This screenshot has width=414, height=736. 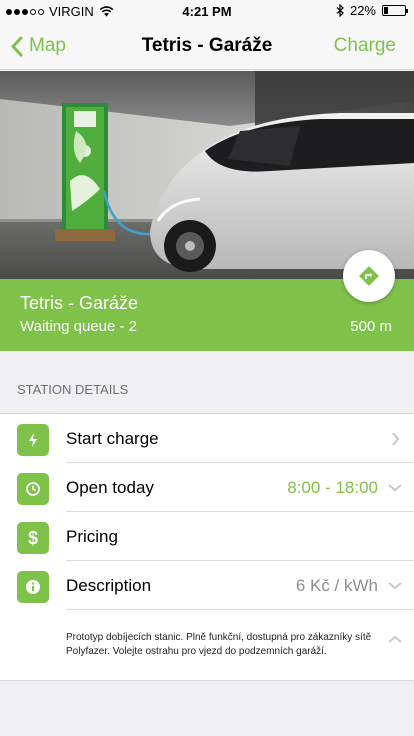 What do you see at coordinates (112, 438) in the screenshot?
I see `row-label: Start charge` at bounding box center [112, 438].